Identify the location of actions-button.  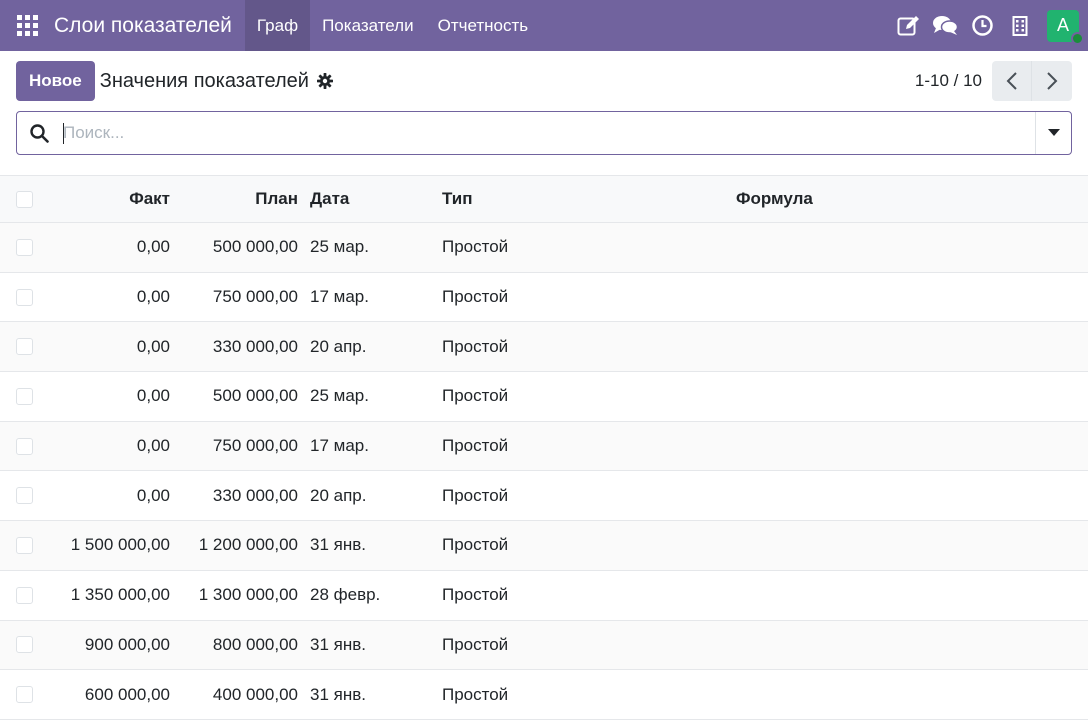
(324, 81).